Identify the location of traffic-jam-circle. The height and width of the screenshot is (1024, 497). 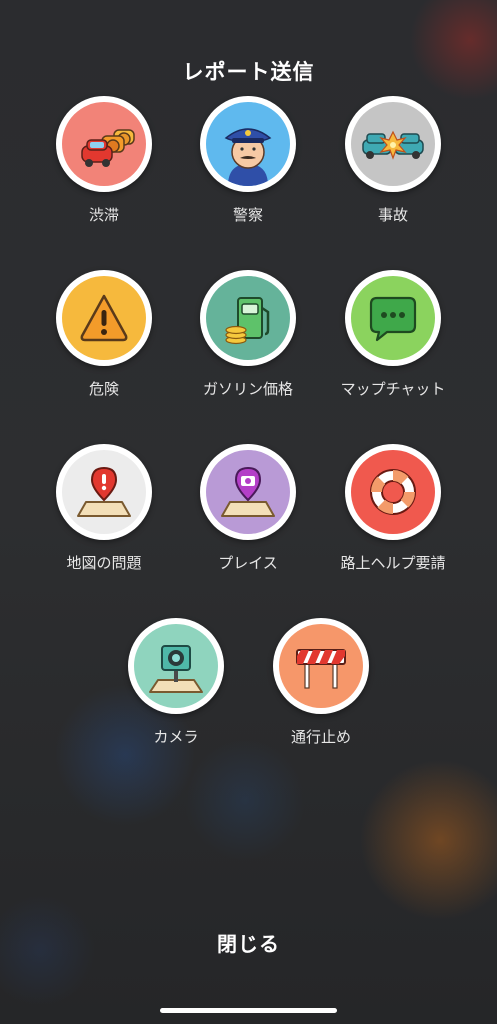
(104, 144).